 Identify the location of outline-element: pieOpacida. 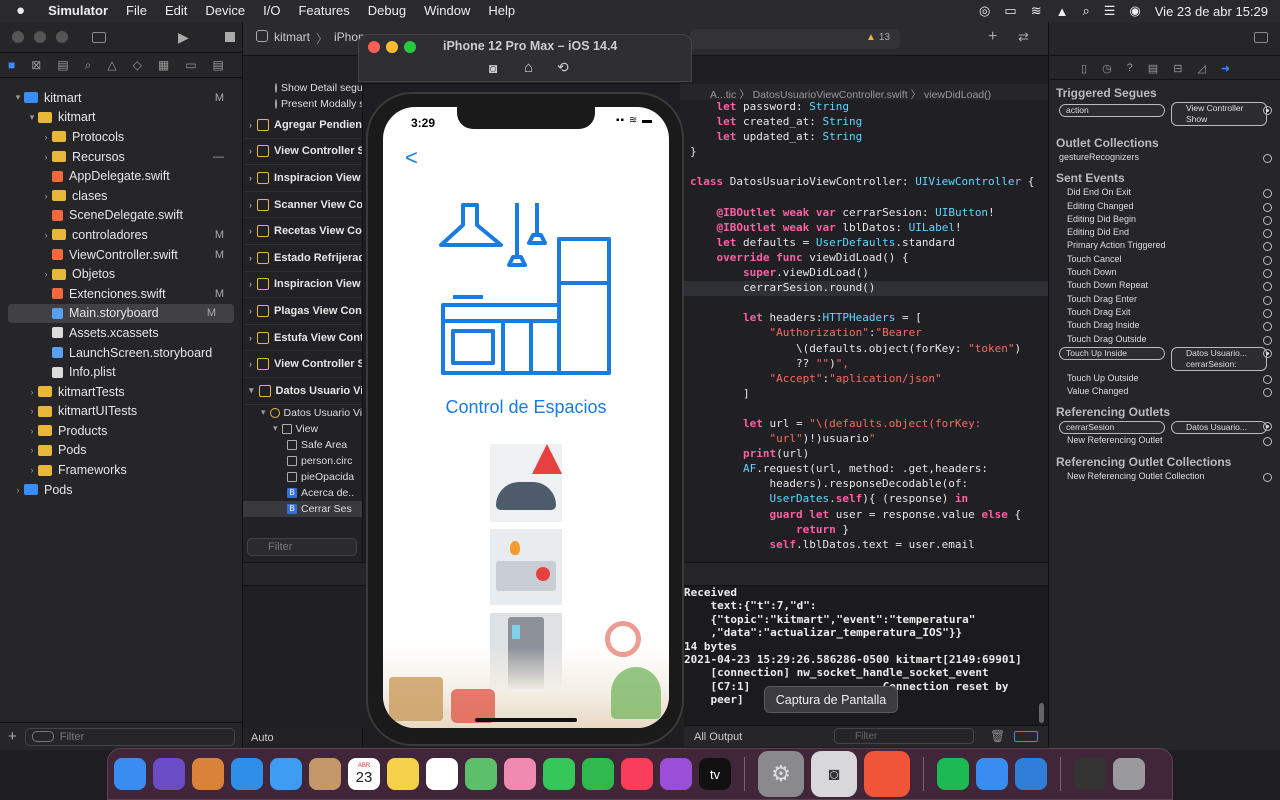
(302, 477).